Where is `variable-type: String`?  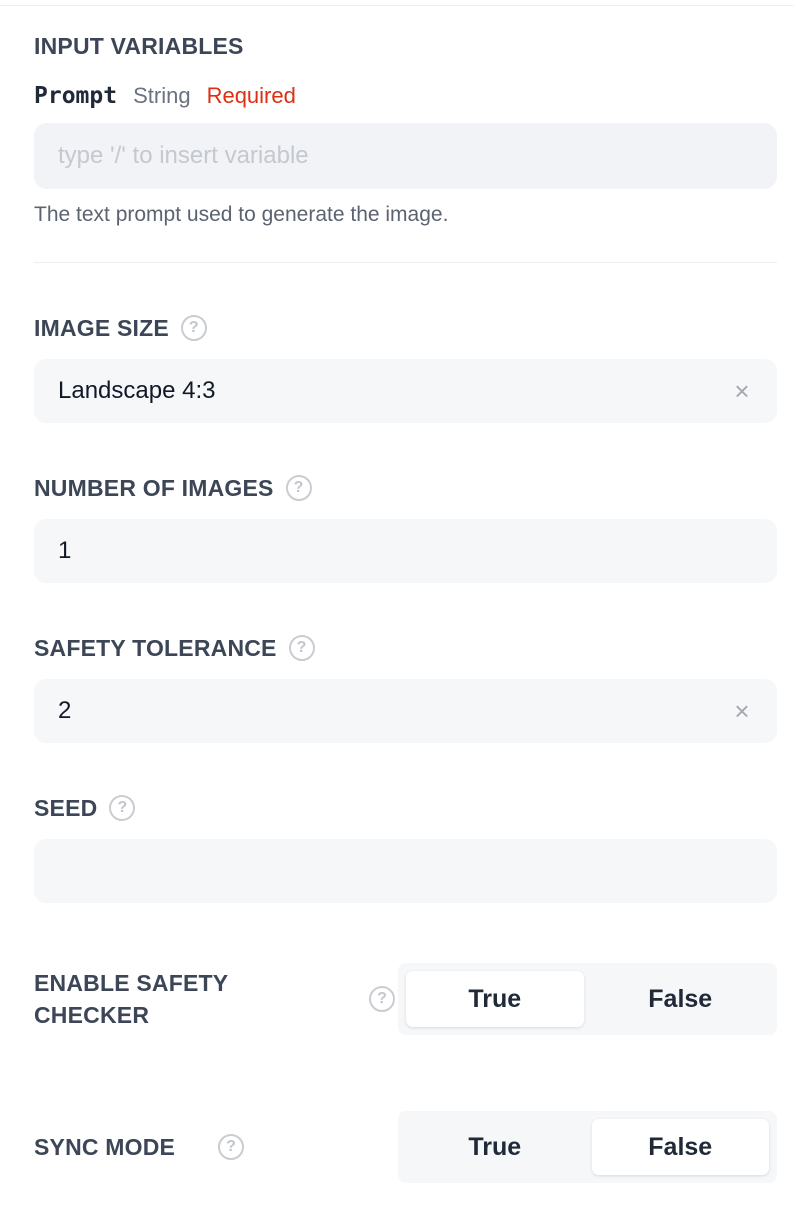 variable-type: String is located at coordinates (162, 95).